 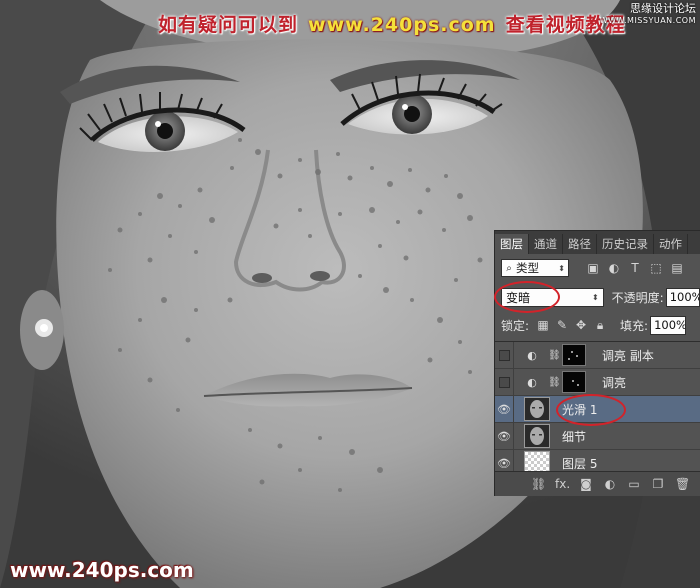 I want to click on blend-row: 变暗 ⬍ 不透明度: 100%, so click(x=597, y=297).